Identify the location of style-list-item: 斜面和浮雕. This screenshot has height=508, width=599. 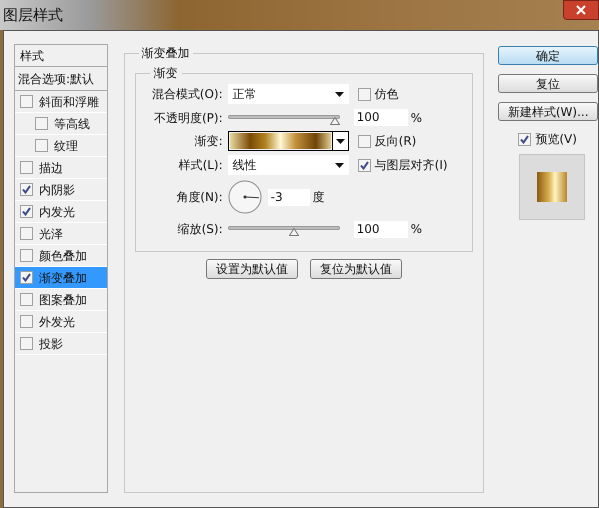
(61, 102).